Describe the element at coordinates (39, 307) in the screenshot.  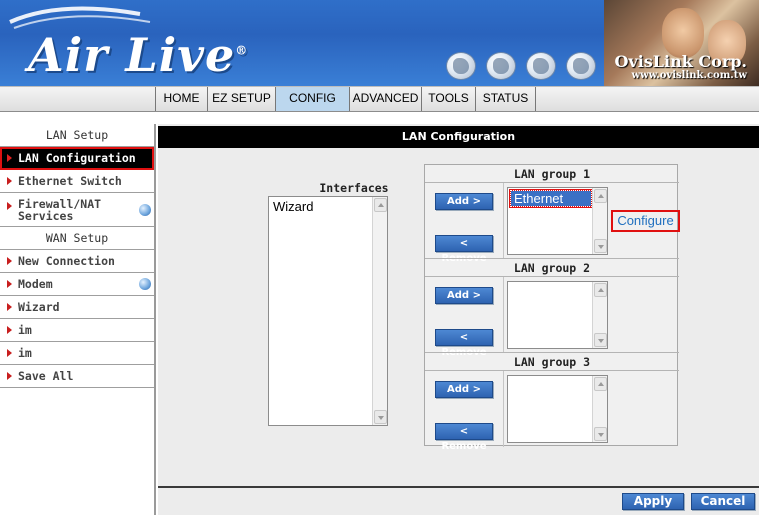
I see `sidebar-item-label: Wizard` at that location.